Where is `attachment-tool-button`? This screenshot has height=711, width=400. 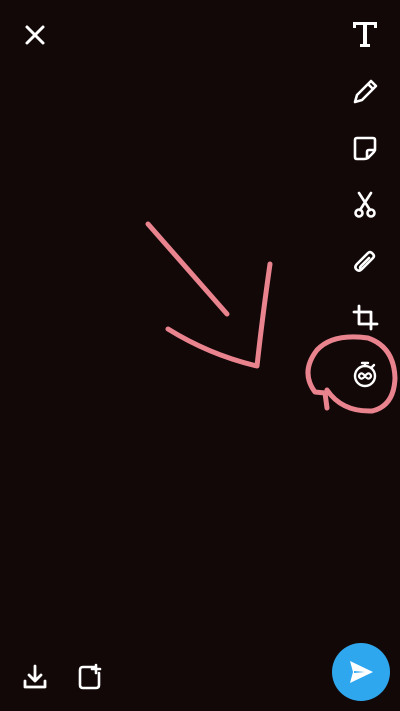
attachment-tool-button is located at coordinates (365, 263).